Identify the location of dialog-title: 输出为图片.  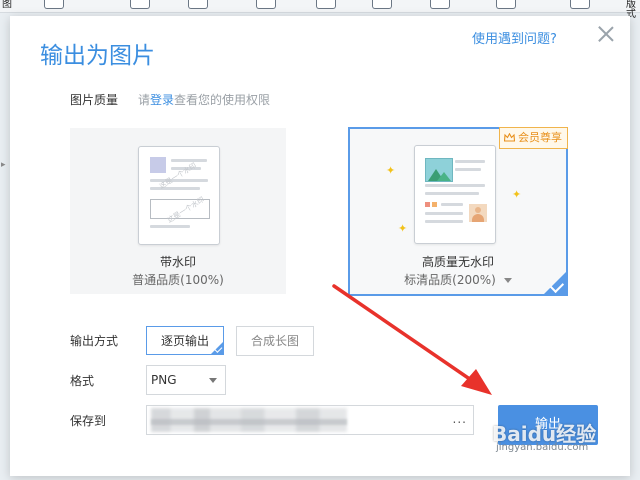
(97, 56).